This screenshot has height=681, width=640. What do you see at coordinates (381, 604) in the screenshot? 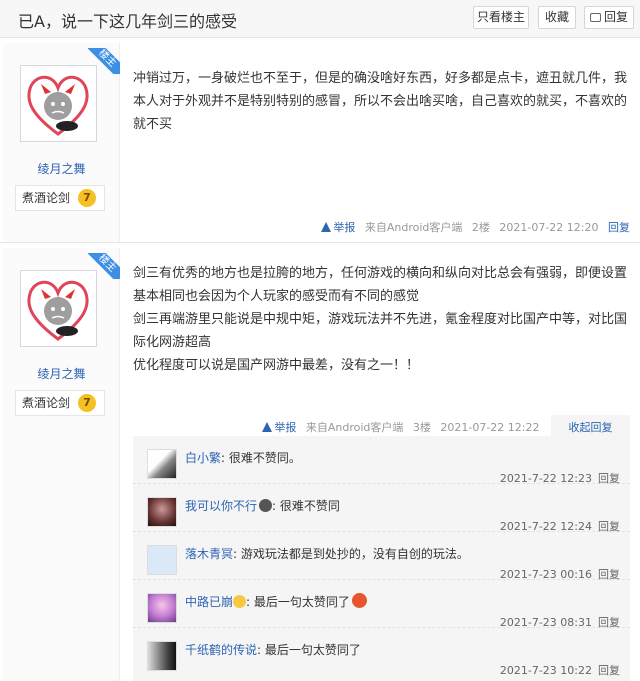
I see `list-item: 中路已崩: 最后一句太赞同了 2021-7-23 08:31 回复` at bounding box center [381, 604].